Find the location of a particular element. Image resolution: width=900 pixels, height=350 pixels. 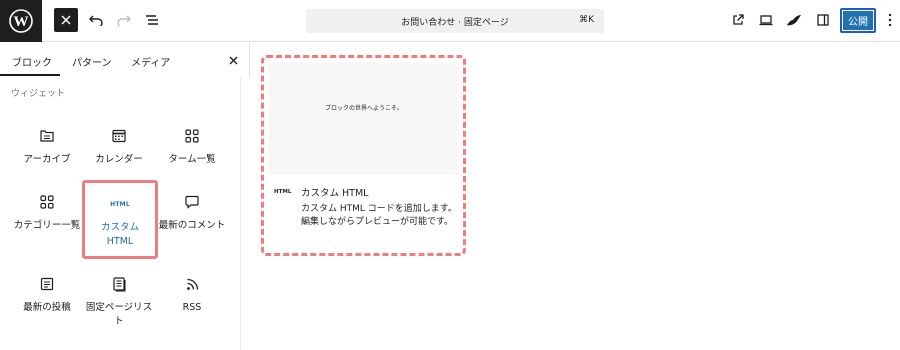

sidebar-toggle-icon is located at coordinates (823, 20).